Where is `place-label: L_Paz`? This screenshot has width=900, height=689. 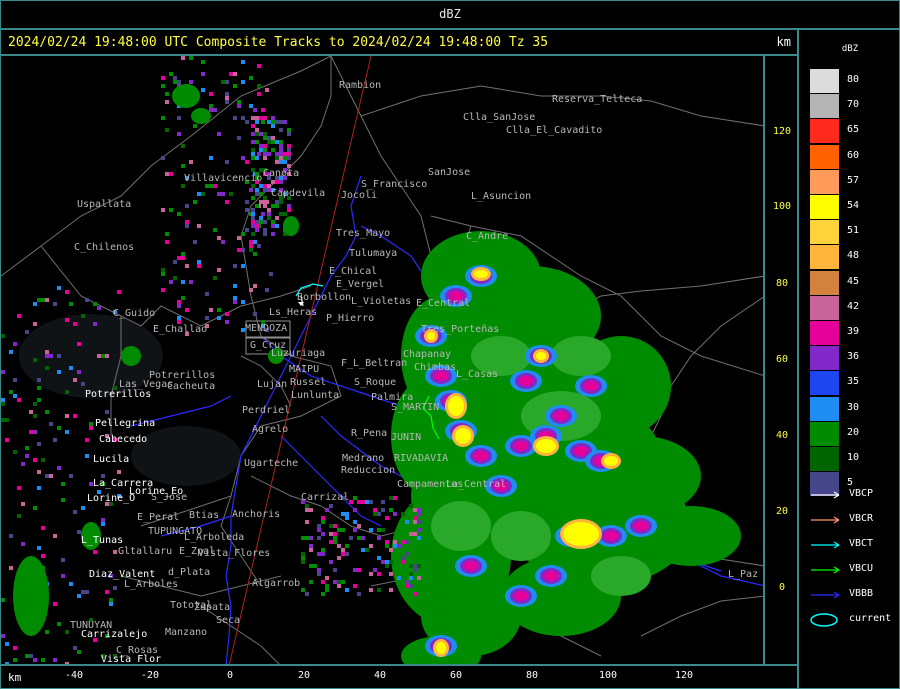 place-label: L_Paz is located at coordinates (743, 574).